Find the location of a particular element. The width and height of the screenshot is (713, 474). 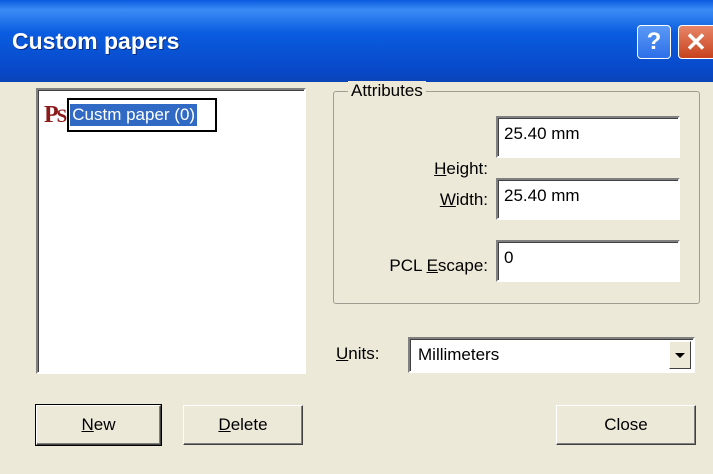

new-button: New is located at coordinates (98, 425).